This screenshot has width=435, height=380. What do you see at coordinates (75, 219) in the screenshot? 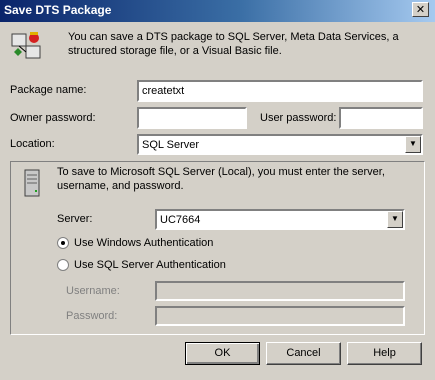
I see `server-label: Server:` at bounding box center [75, 219].